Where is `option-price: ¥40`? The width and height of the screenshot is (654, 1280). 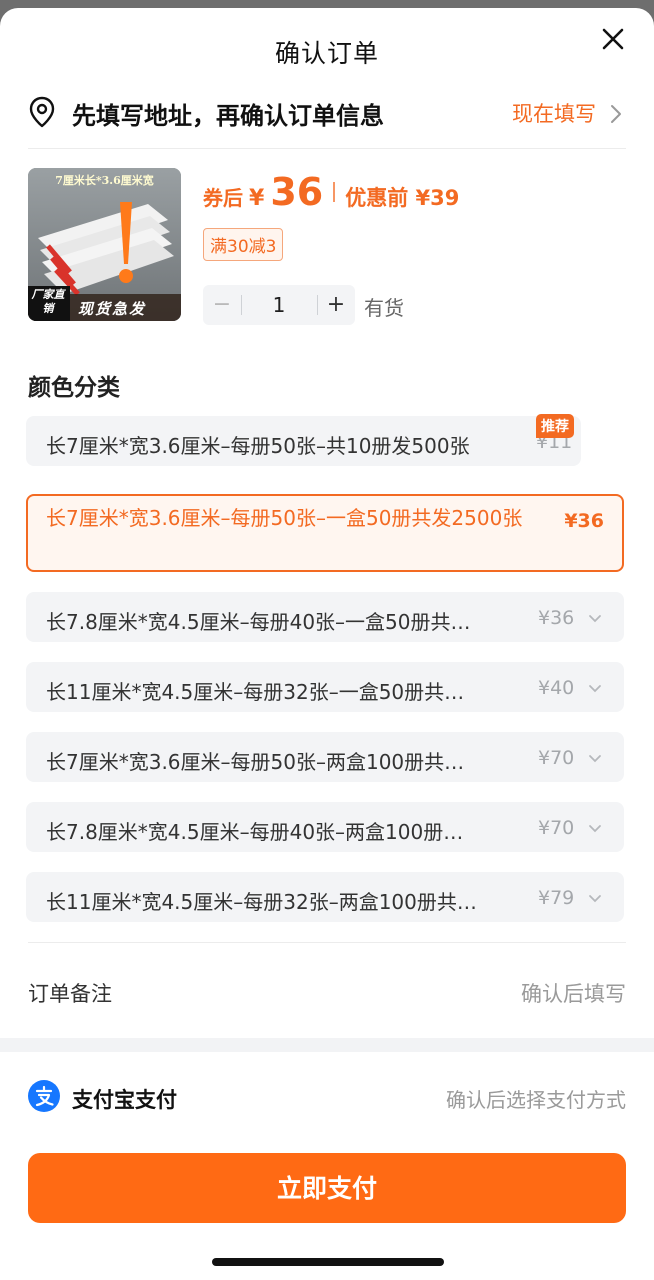 option-price: ¥40 is located at coordinates (556, 688).